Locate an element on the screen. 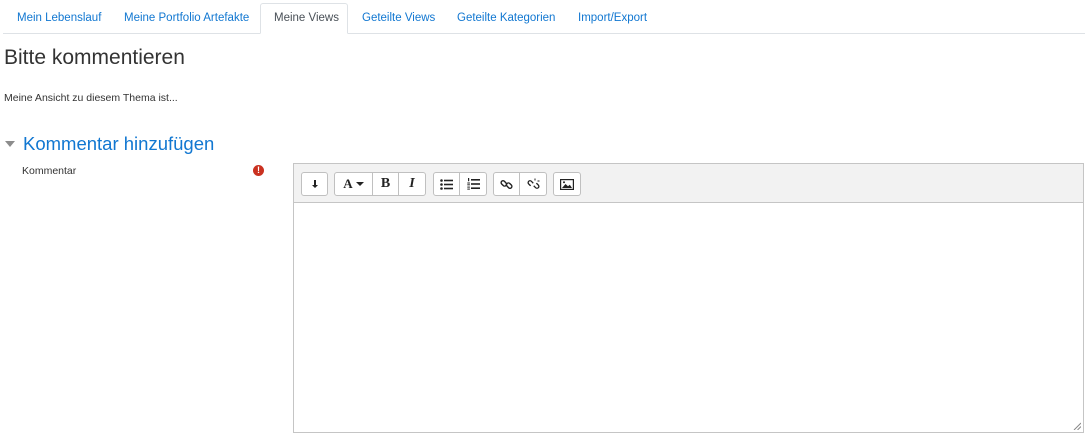 The width and height of the screenshot is (1087, 435). unordered-list-button is located at coordinates (447, 184).